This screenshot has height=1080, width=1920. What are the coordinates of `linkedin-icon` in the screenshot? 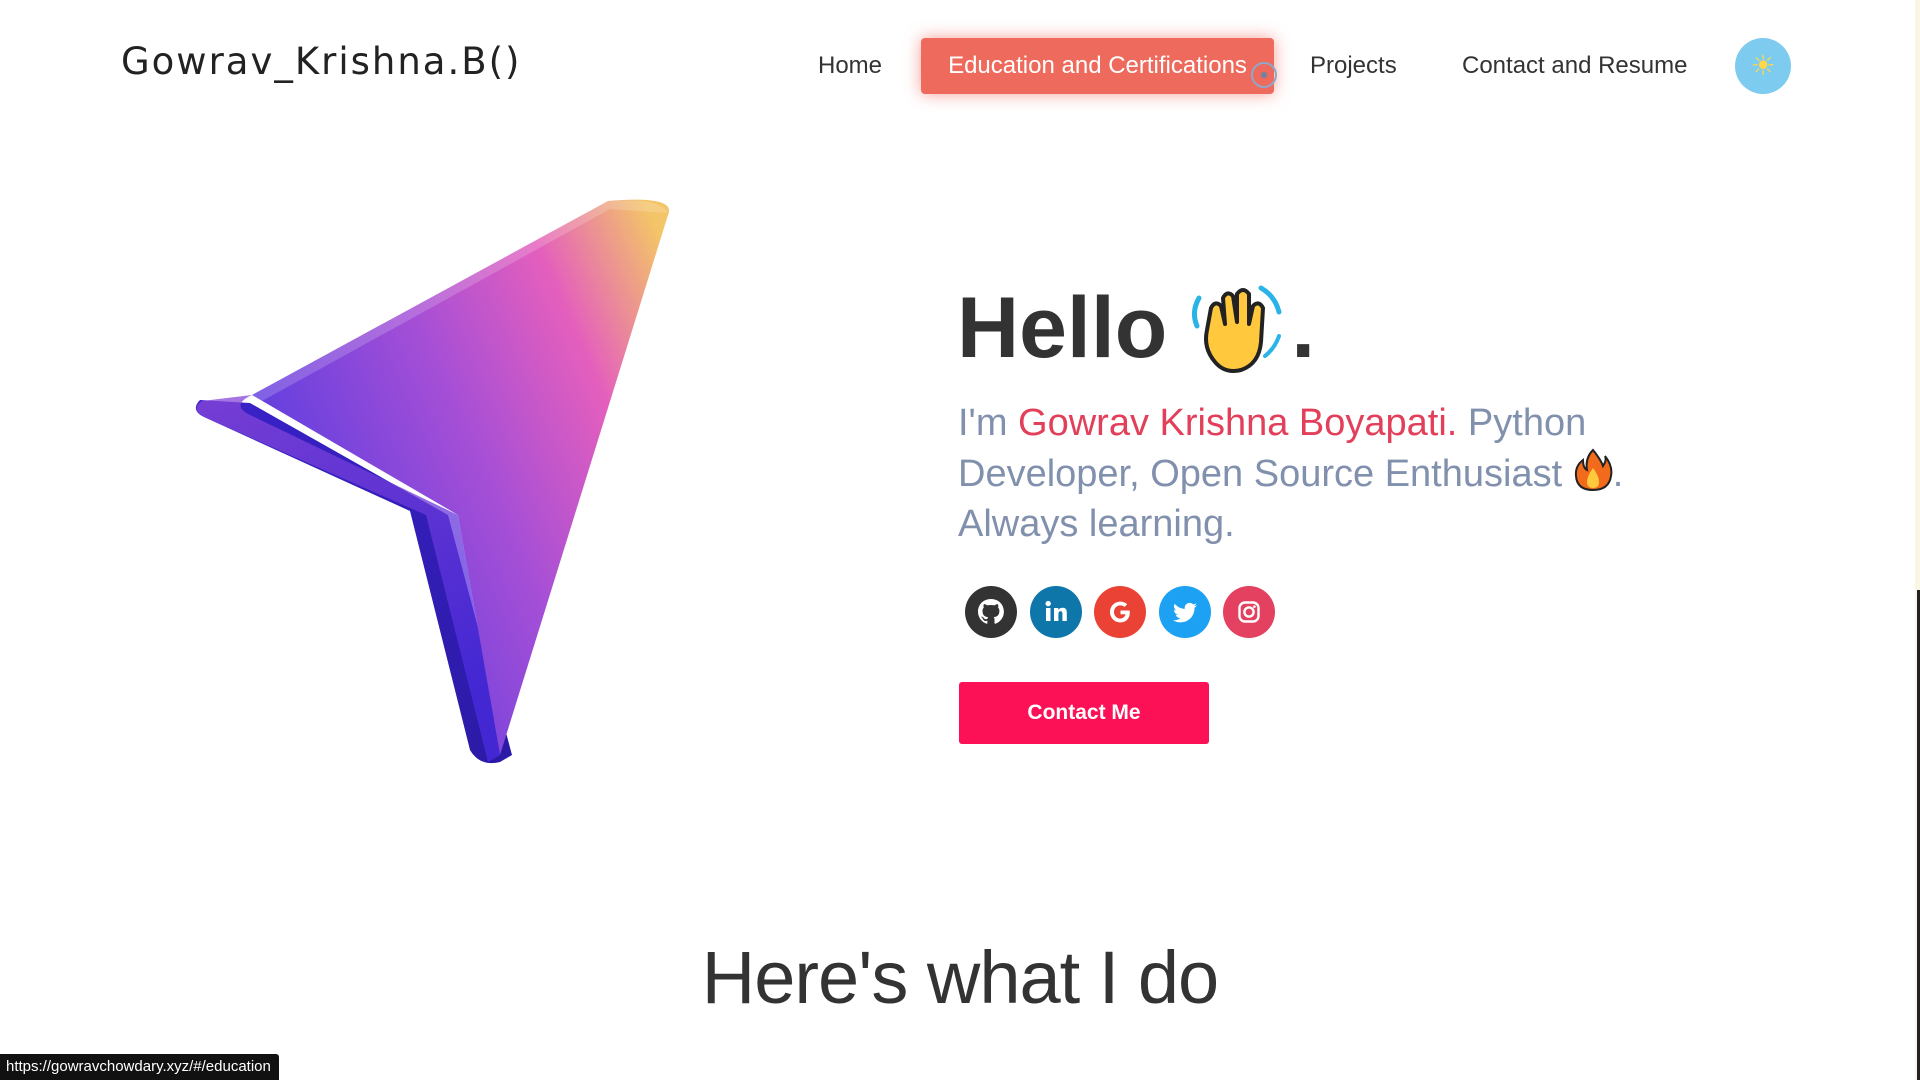 It's located at (1056, 610).